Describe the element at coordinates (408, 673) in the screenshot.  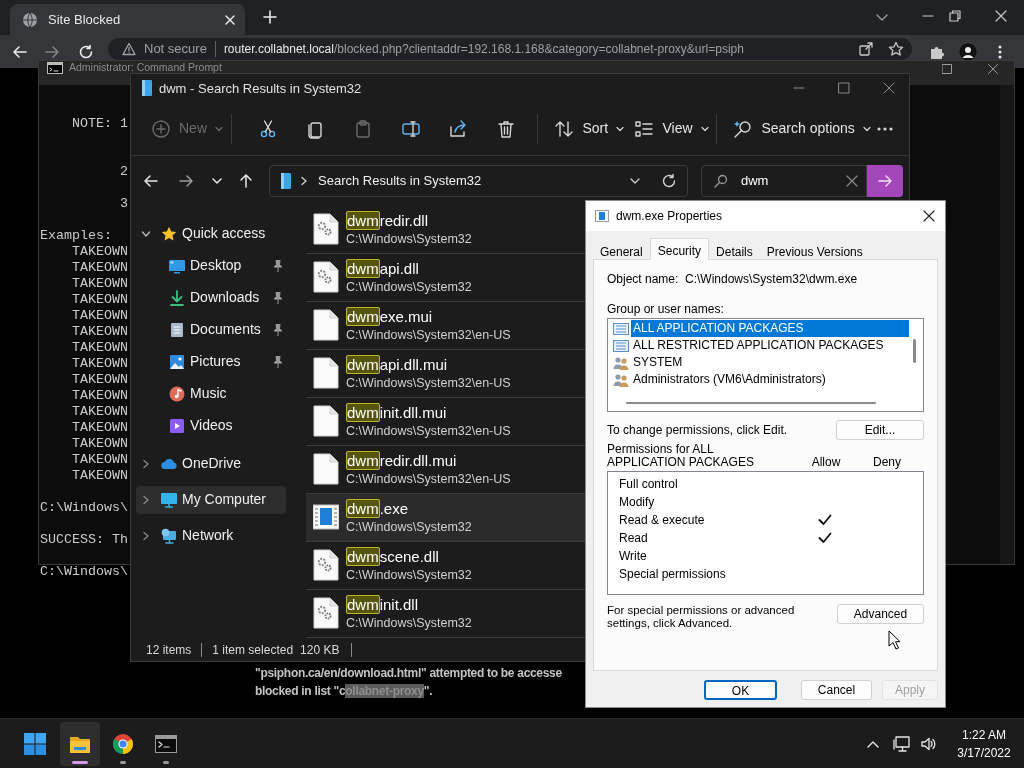
I see `message-text: "psiphon.ca/en/download.html" attempted to be accesse` at that location.